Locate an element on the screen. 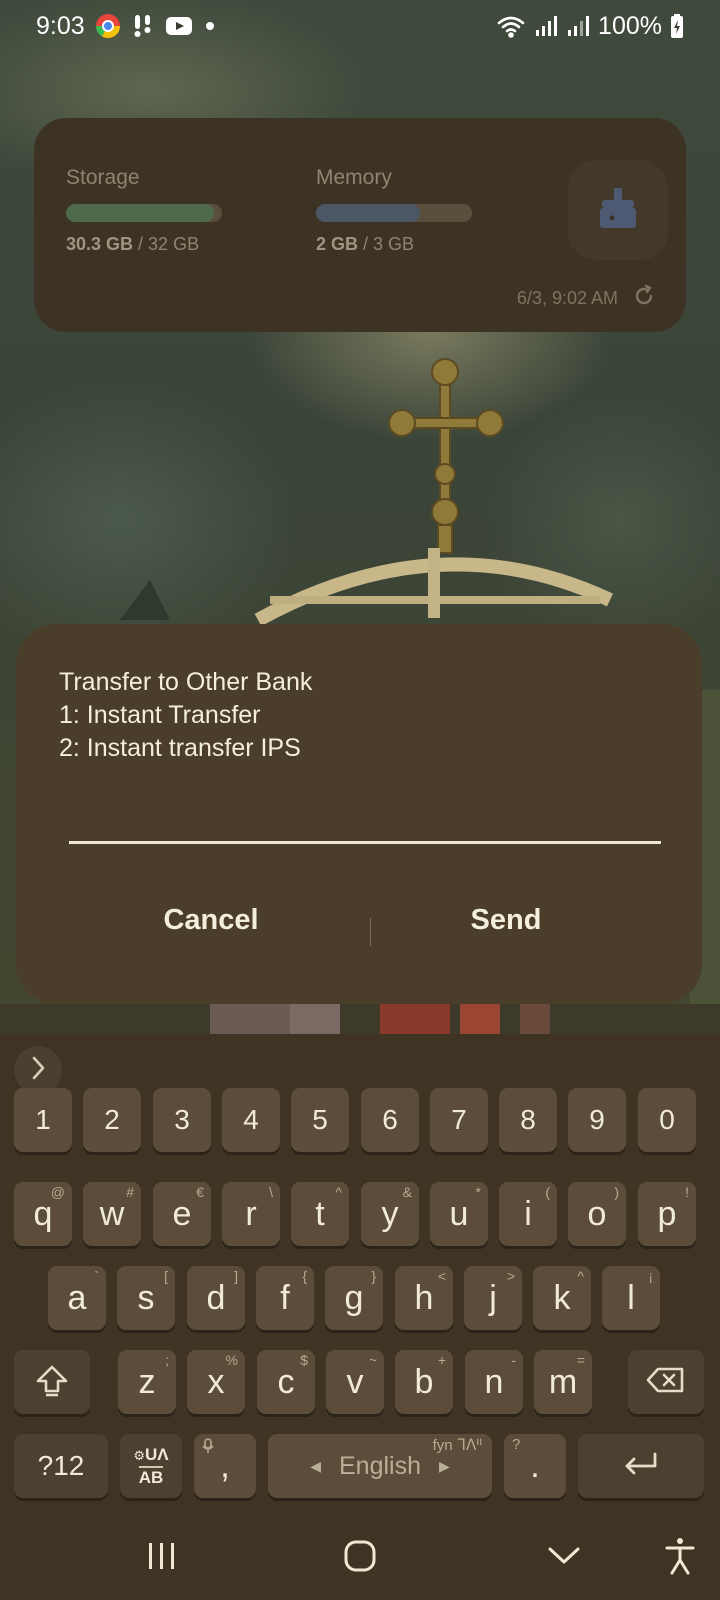 This screenshot has width=720, height=1600. battery-percent: 100% is located at coordinates (630, 25).